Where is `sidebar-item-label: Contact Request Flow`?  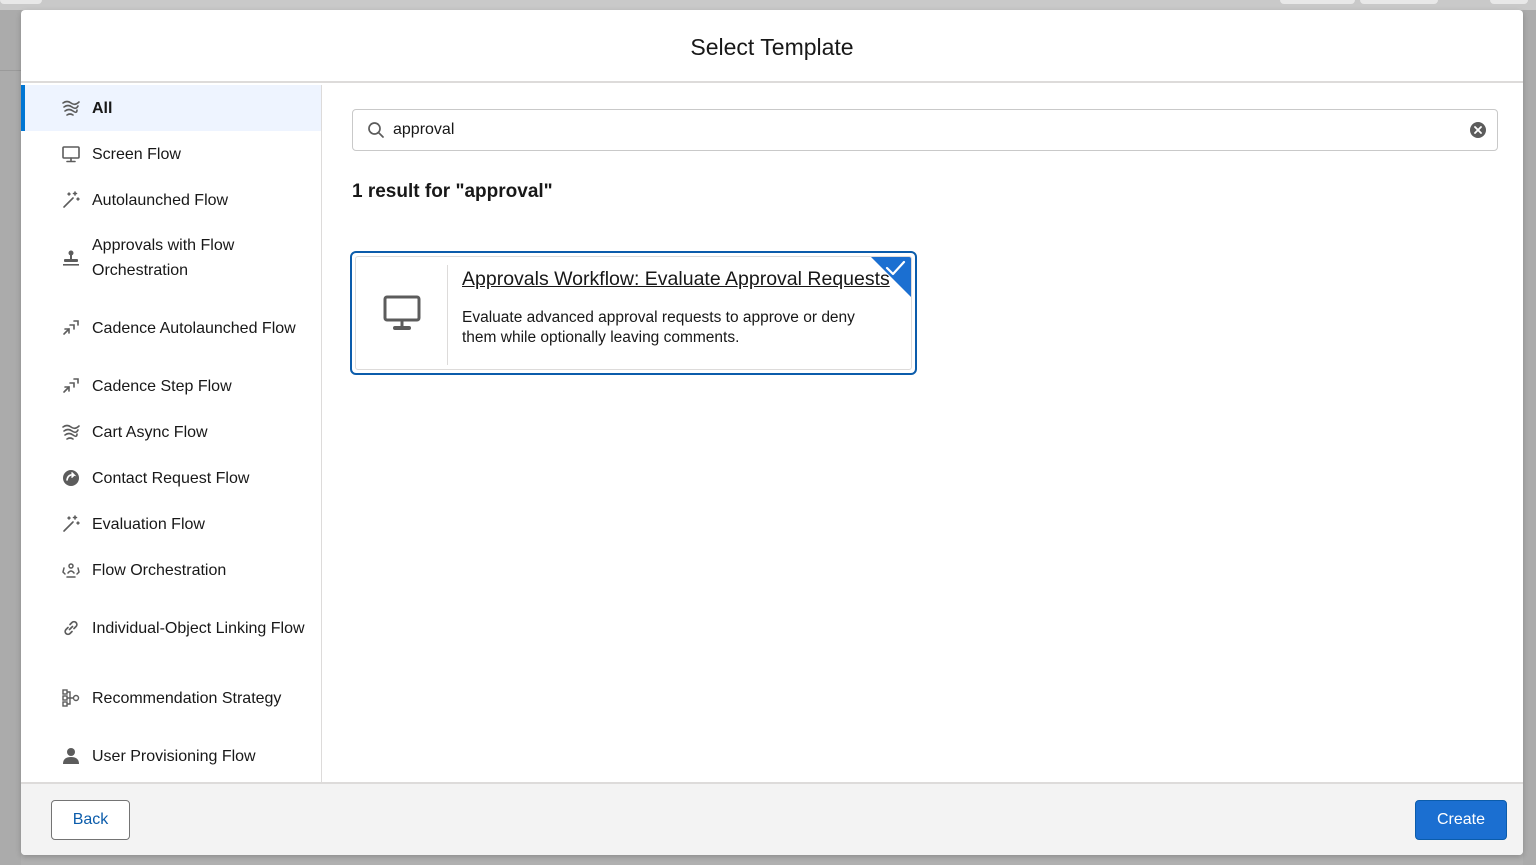
sidebar-item-label: Contact Request Flow is located at coordinates (171, 478).